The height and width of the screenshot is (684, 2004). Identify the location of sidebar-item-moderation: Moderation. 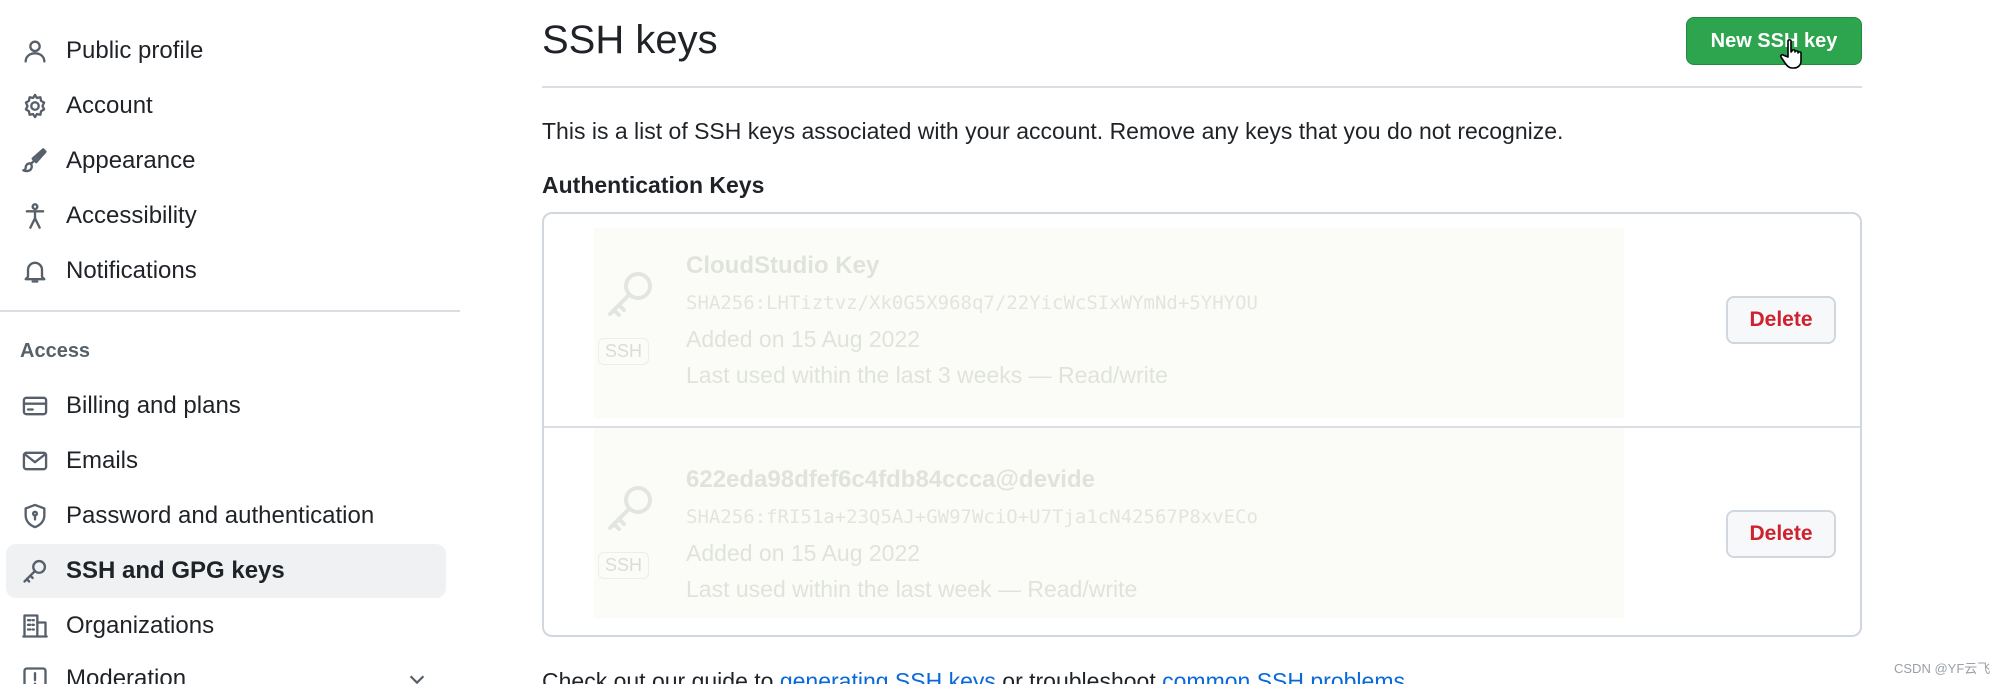
(226, 668).